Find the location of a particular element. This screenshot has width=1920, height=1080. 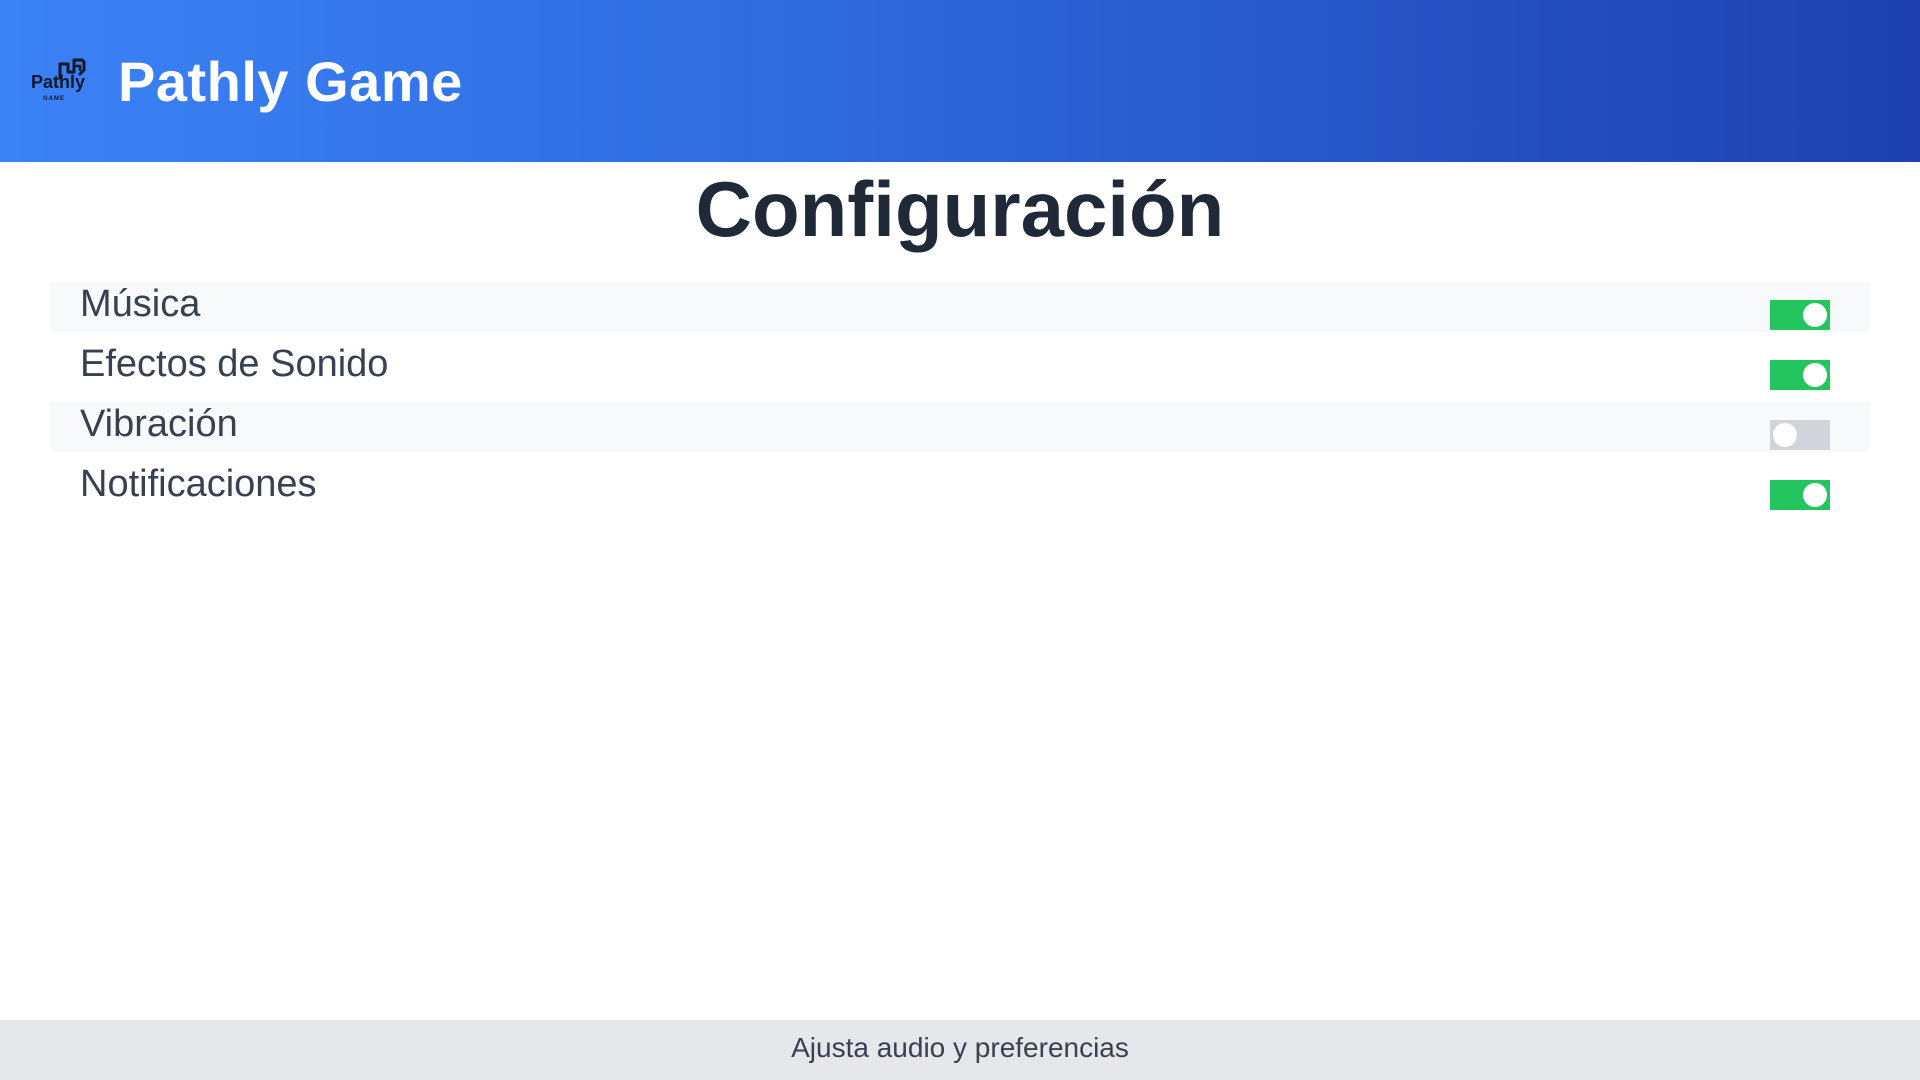

path-logo-icon: Pathly GAME is located at coordinates (58, 80).